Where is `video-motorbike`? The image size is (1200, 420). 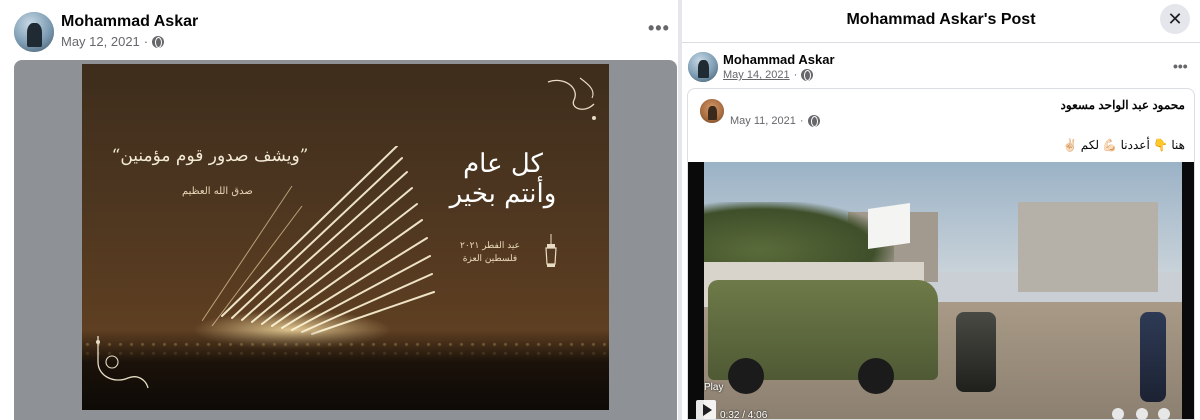
video-motorbike is located at coordinates (976, 352).